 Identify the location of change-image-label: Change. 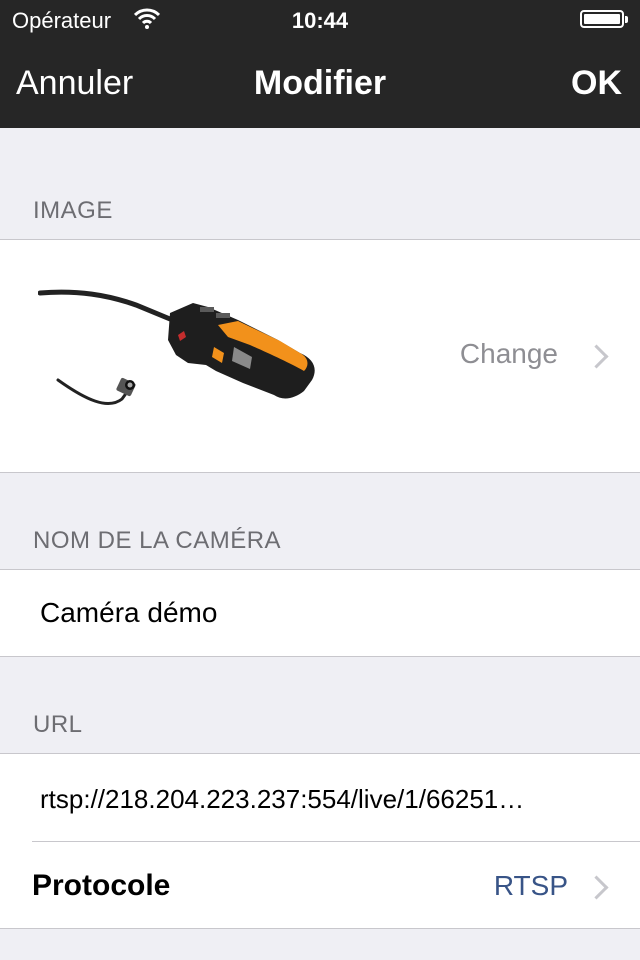
(508, 353).